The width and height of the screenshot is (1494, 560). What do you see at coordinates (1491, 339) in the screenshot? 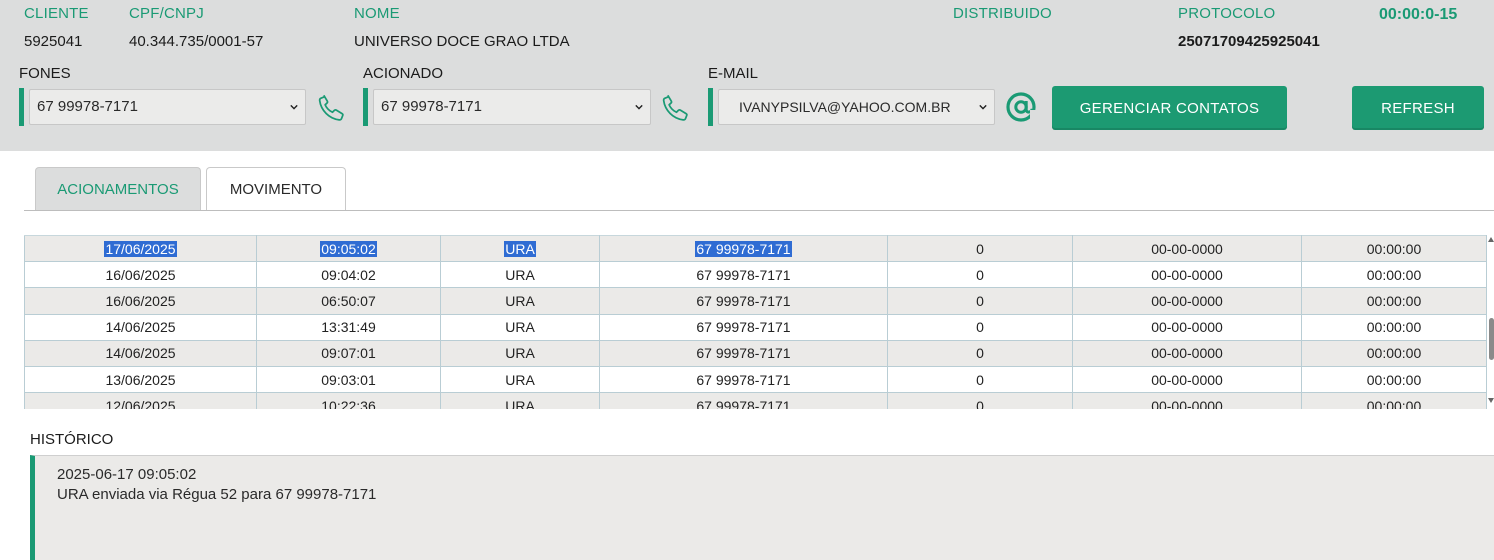
I see `scrollbar-thumb` at bounding box center [1491, 339].